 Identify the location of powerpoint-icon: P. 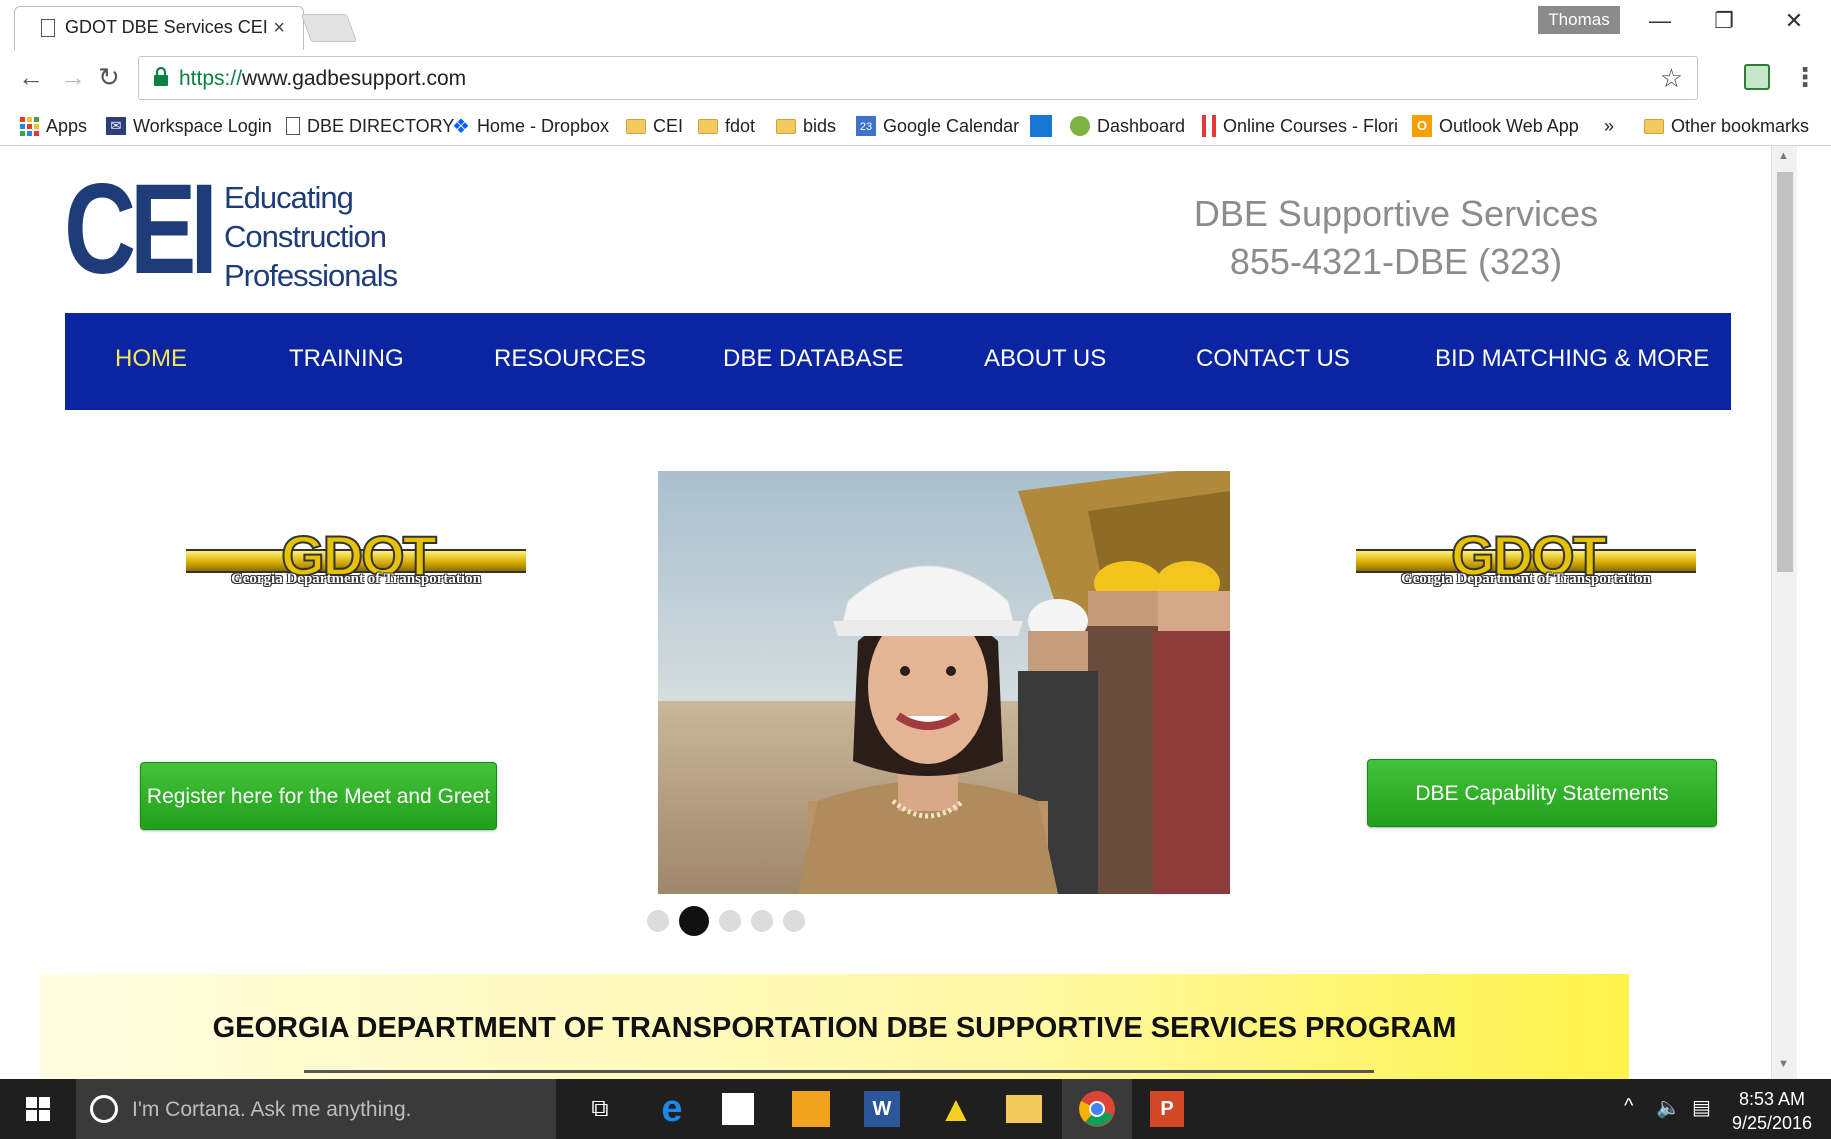
(1167, 1109).